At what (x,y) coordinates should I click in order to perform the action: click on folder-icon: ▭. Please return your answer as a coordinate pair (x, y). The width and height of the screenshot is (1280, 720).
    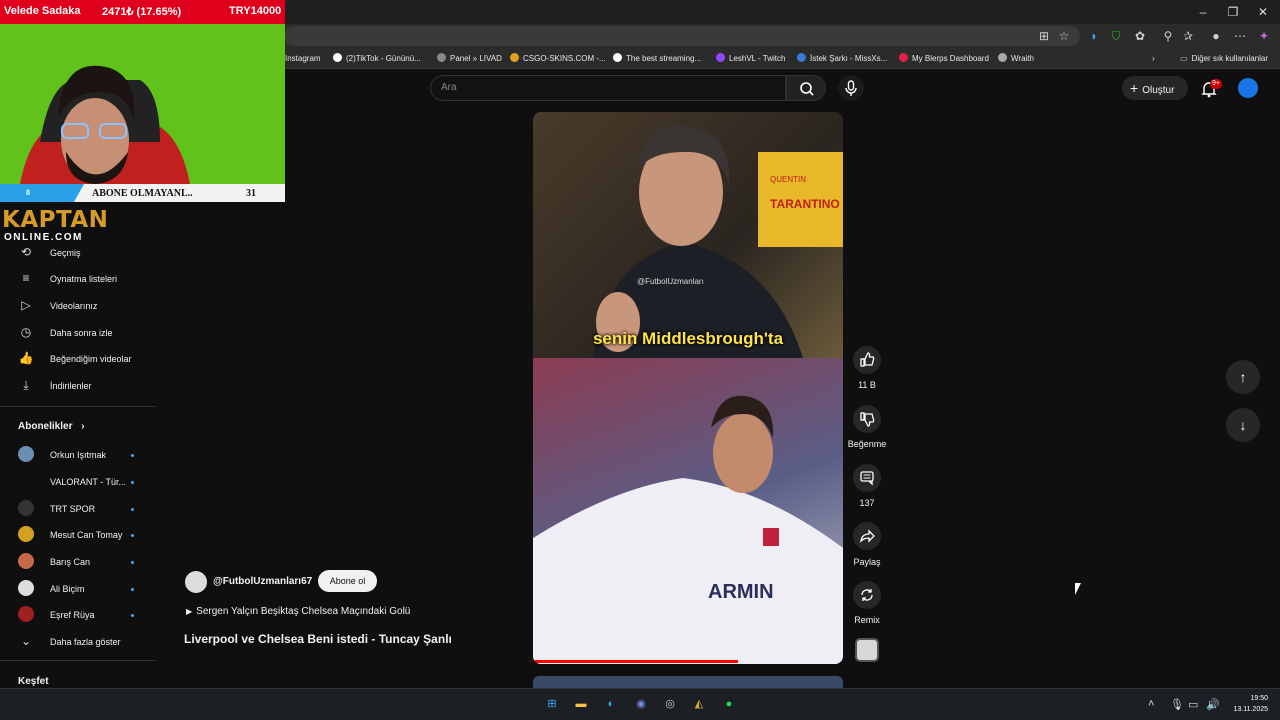
    Looking at the image, I should click on (1184, 58).